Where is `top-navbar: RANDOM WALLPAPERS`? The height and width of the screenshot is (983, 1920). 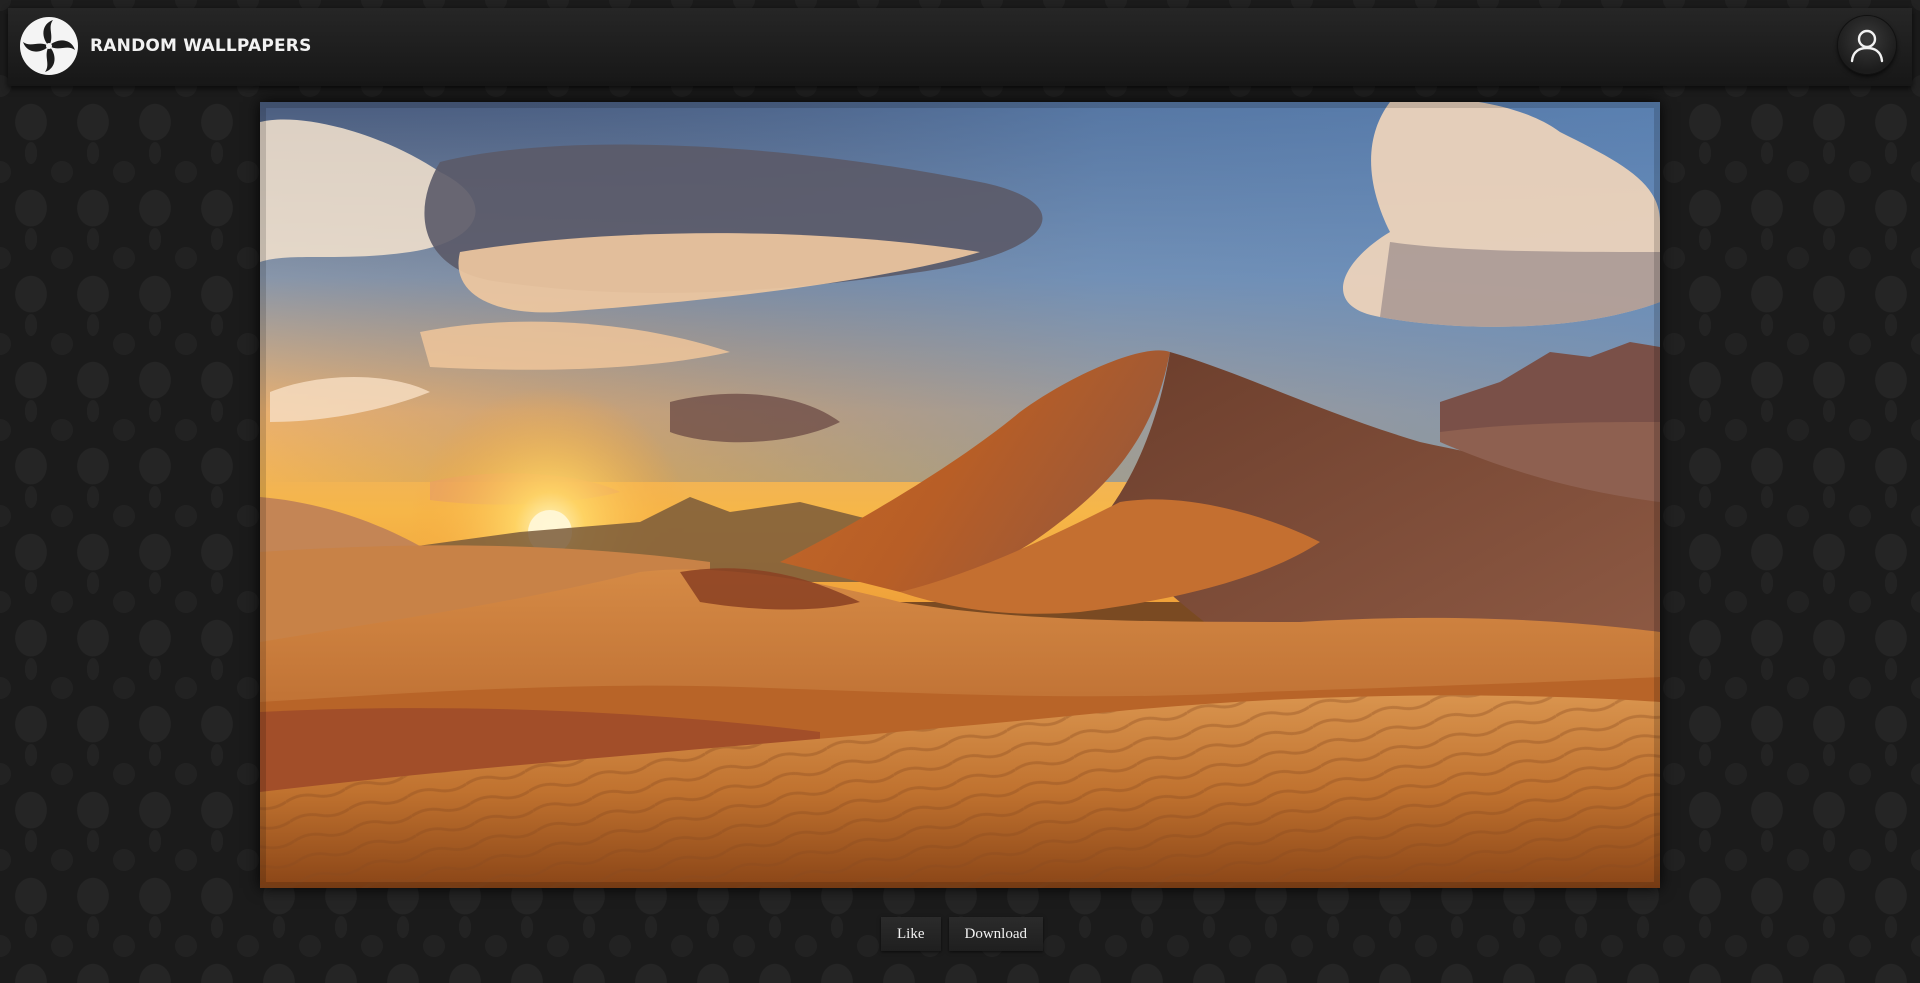
top-navbar: RANDOM WALLPAPERS is located at coordinates (960, 47).